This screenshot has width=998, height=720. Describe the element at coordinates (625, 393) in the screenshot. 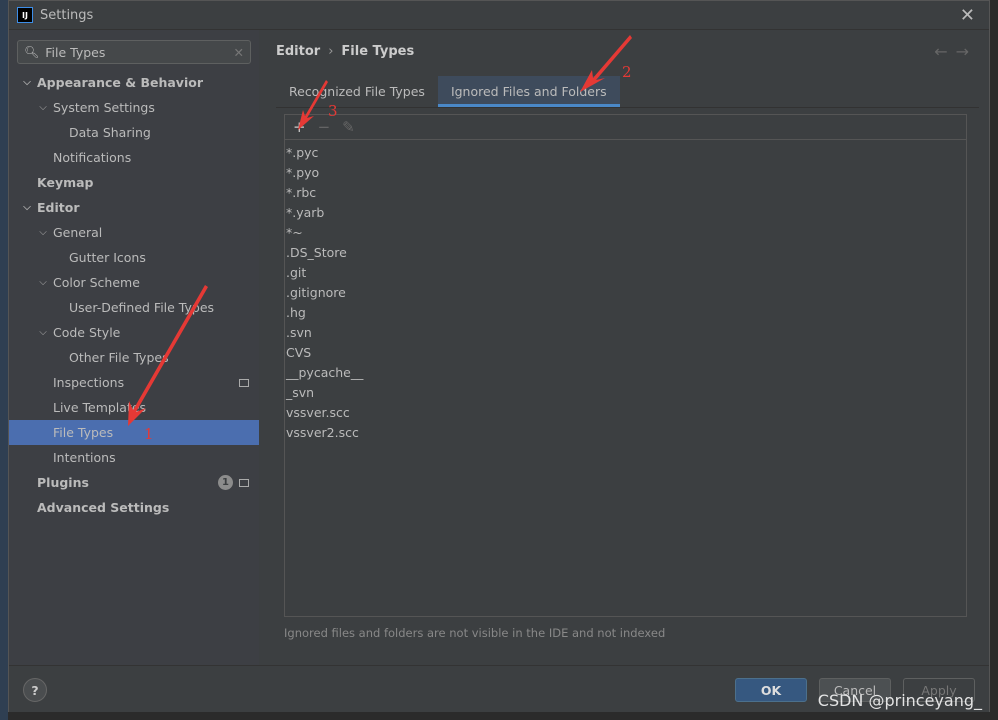

I see `list-item: _svn` at that location.